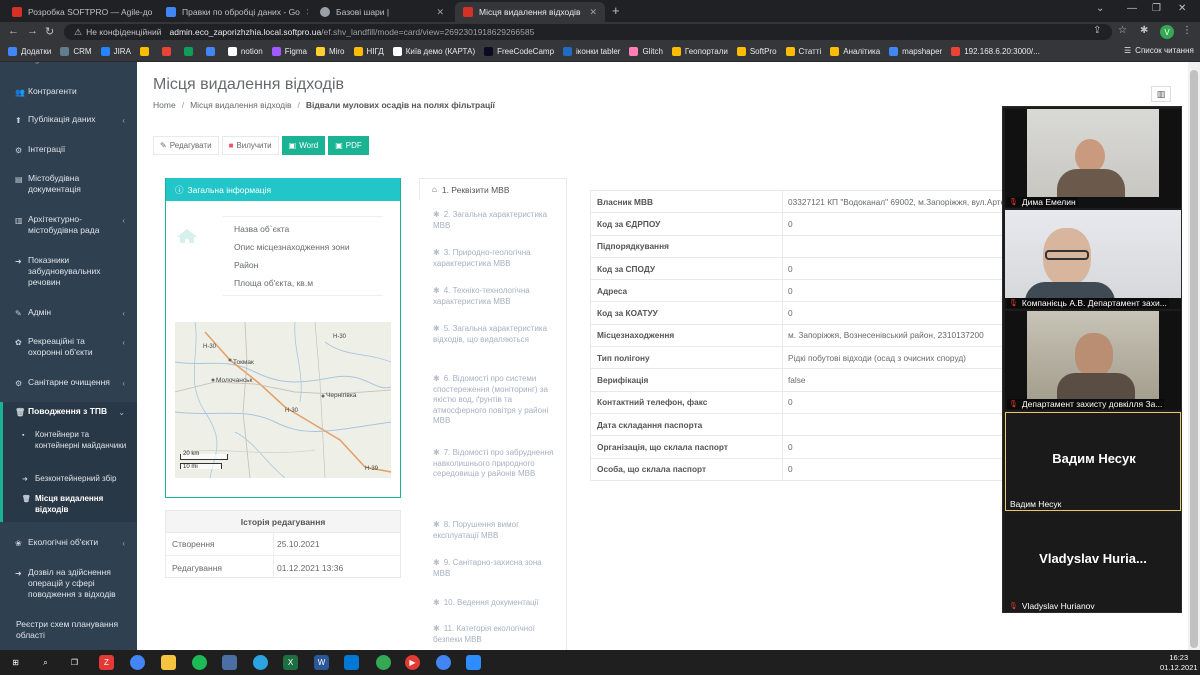  What do you see at coordinates (519, 51) in the screenshot?
I see `bookmark-item: FreeCodeCamp` at bounding box center [519, 51].